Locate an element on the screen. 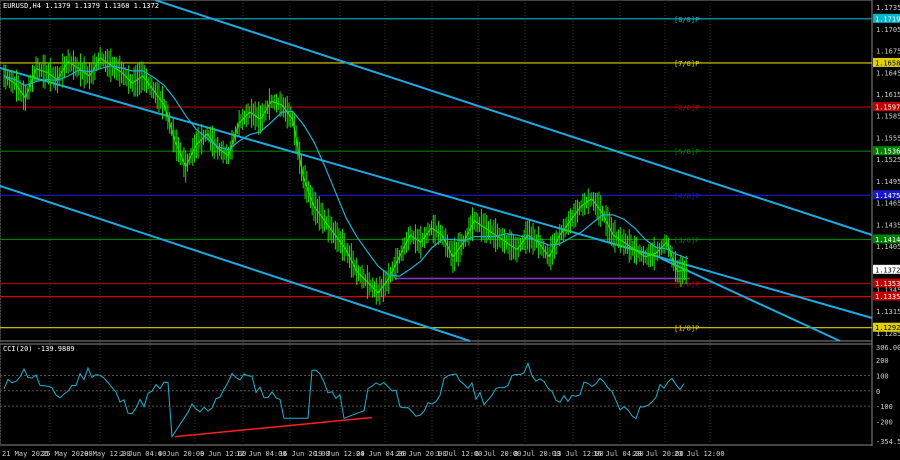  murrey-label-7: [1/8]P is located at coordinates (686, 329).